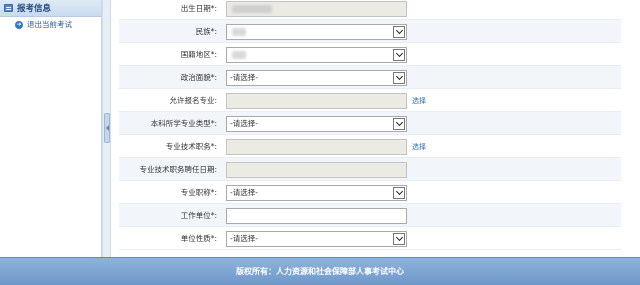 This screenshot has width=640, height=285. I want to click on list-icon, so click(8, 8).